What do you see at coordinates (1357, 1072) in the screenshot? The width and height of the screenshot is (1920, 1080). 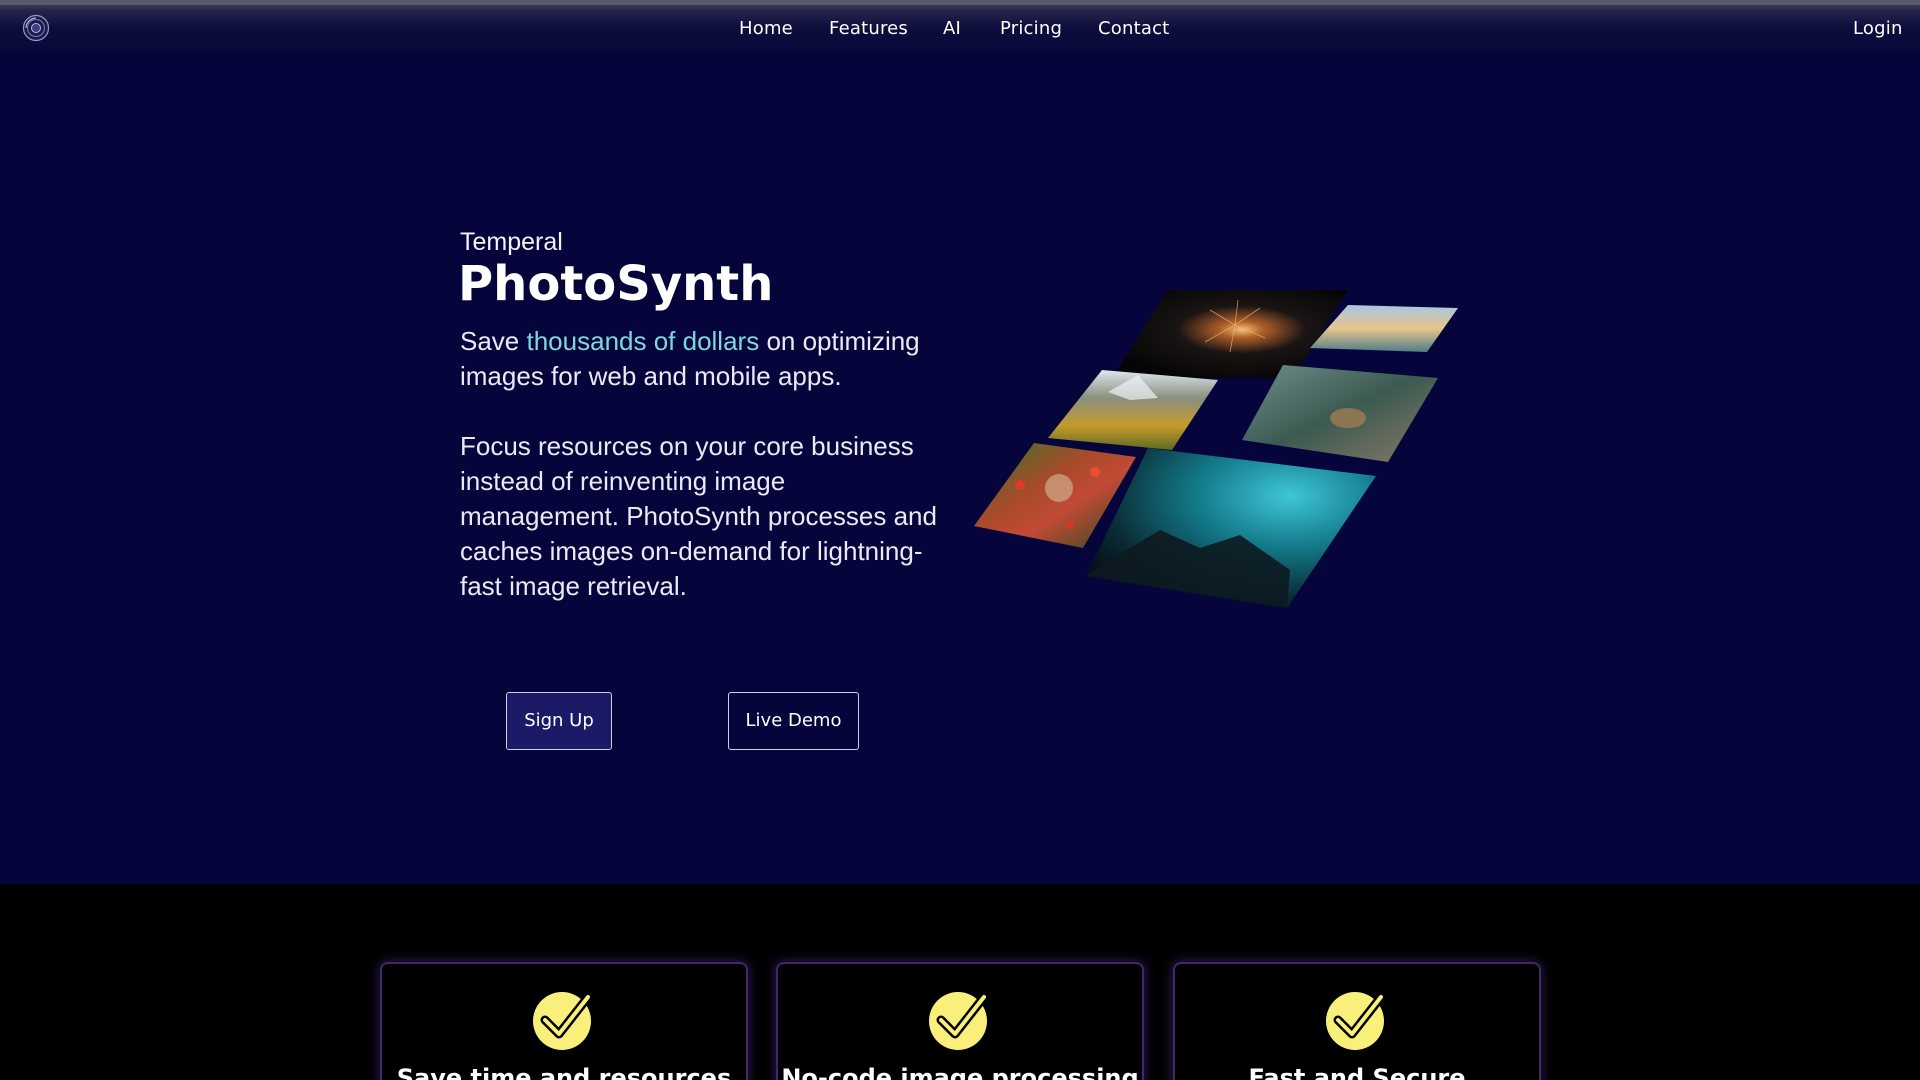 I see `feature-card-title: Fast and Secure` at bounding box center [1357, 1072].